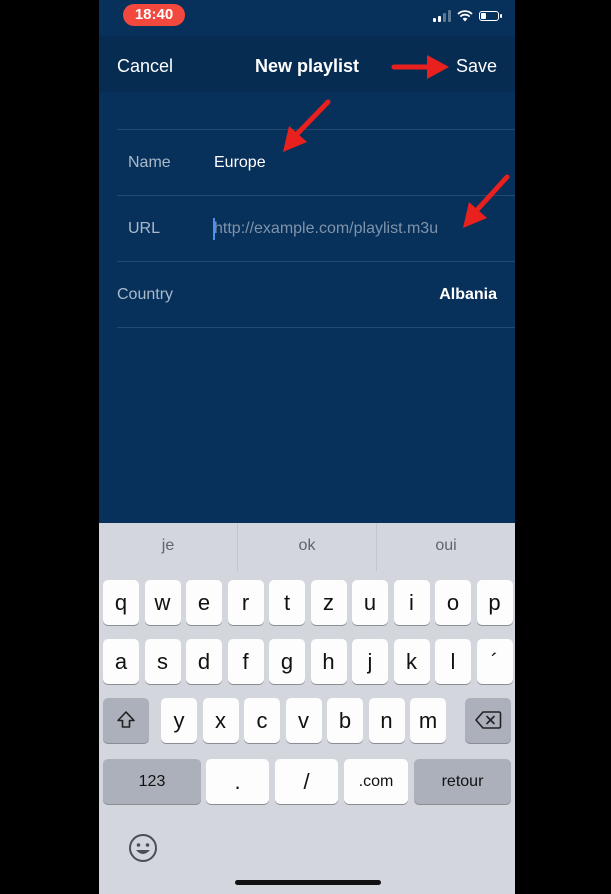 This screenshot has width=611, height=894. Describe the element at coordinates (476, 64) in the screenshot. I see `save-button: Save` at that location.